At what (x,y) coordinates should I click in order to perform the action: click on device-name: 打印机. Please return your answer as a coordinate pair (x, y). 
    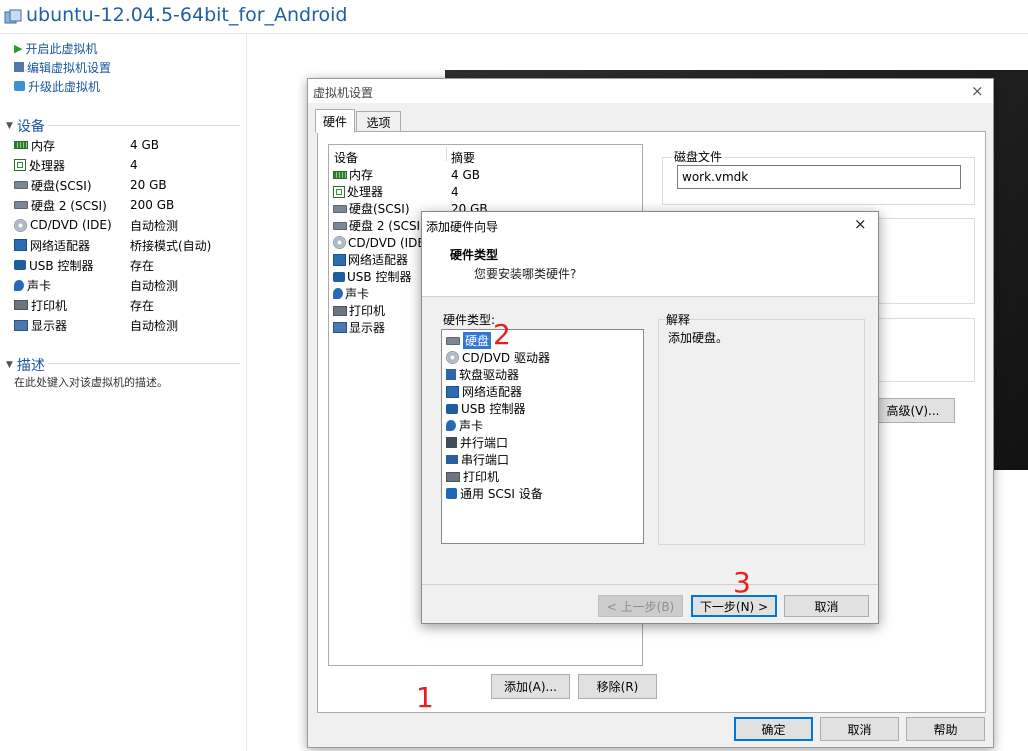
    Looking at the image, I should click on (49, 305).